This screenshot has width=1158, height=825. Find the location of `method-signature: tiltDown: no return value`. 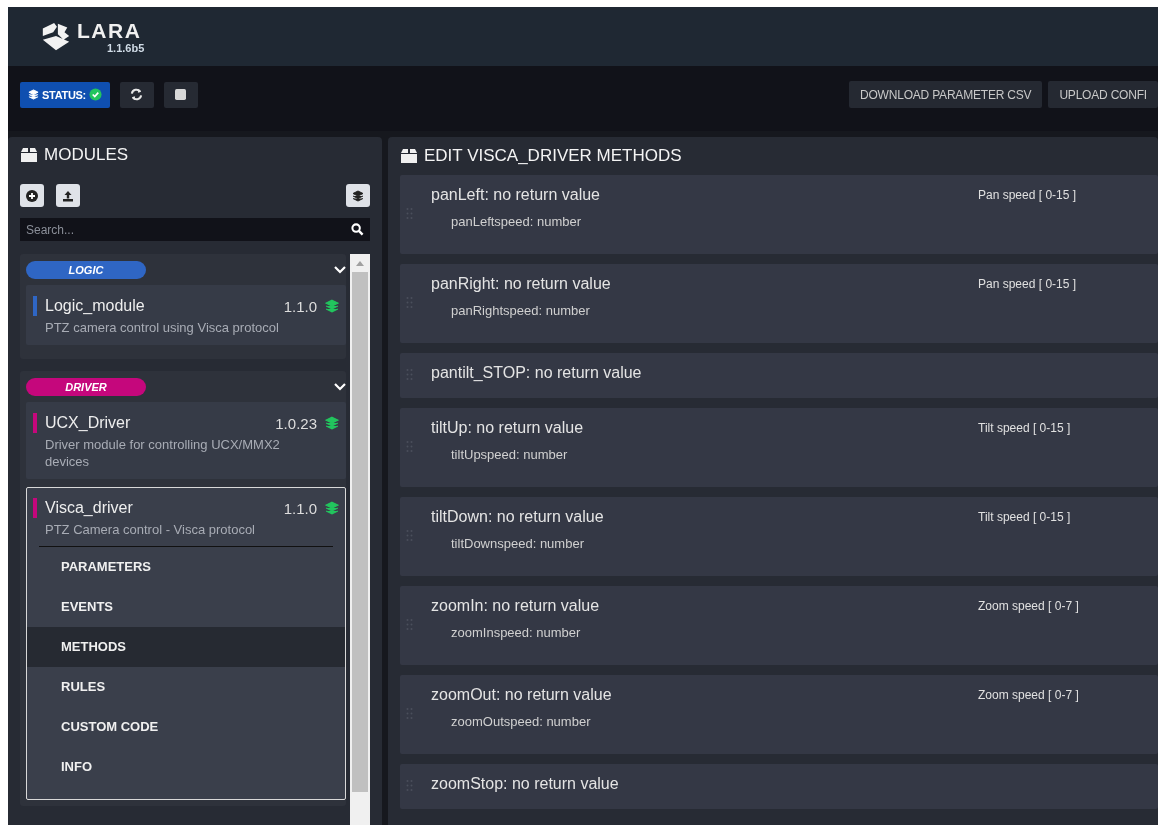

method-signature: tiltDown: no return value is located at coordinates (518, 517).